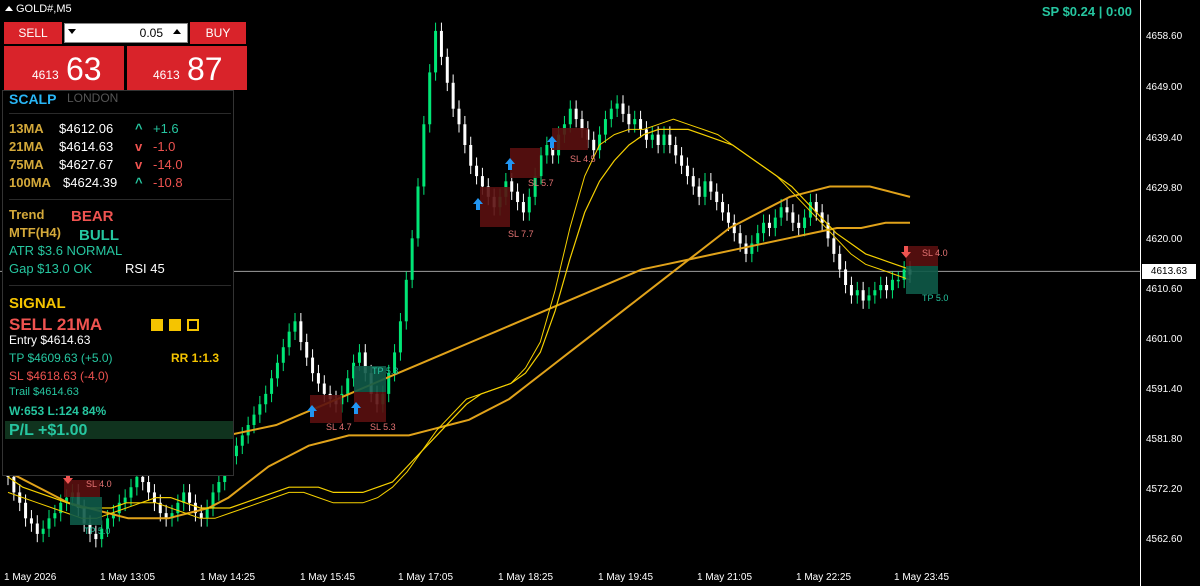 This screenshot has height=586, width=1200. Describe the element at coordinates (139, 128) in the screenshot. I see `ma-direction-icon: ^` at that location.